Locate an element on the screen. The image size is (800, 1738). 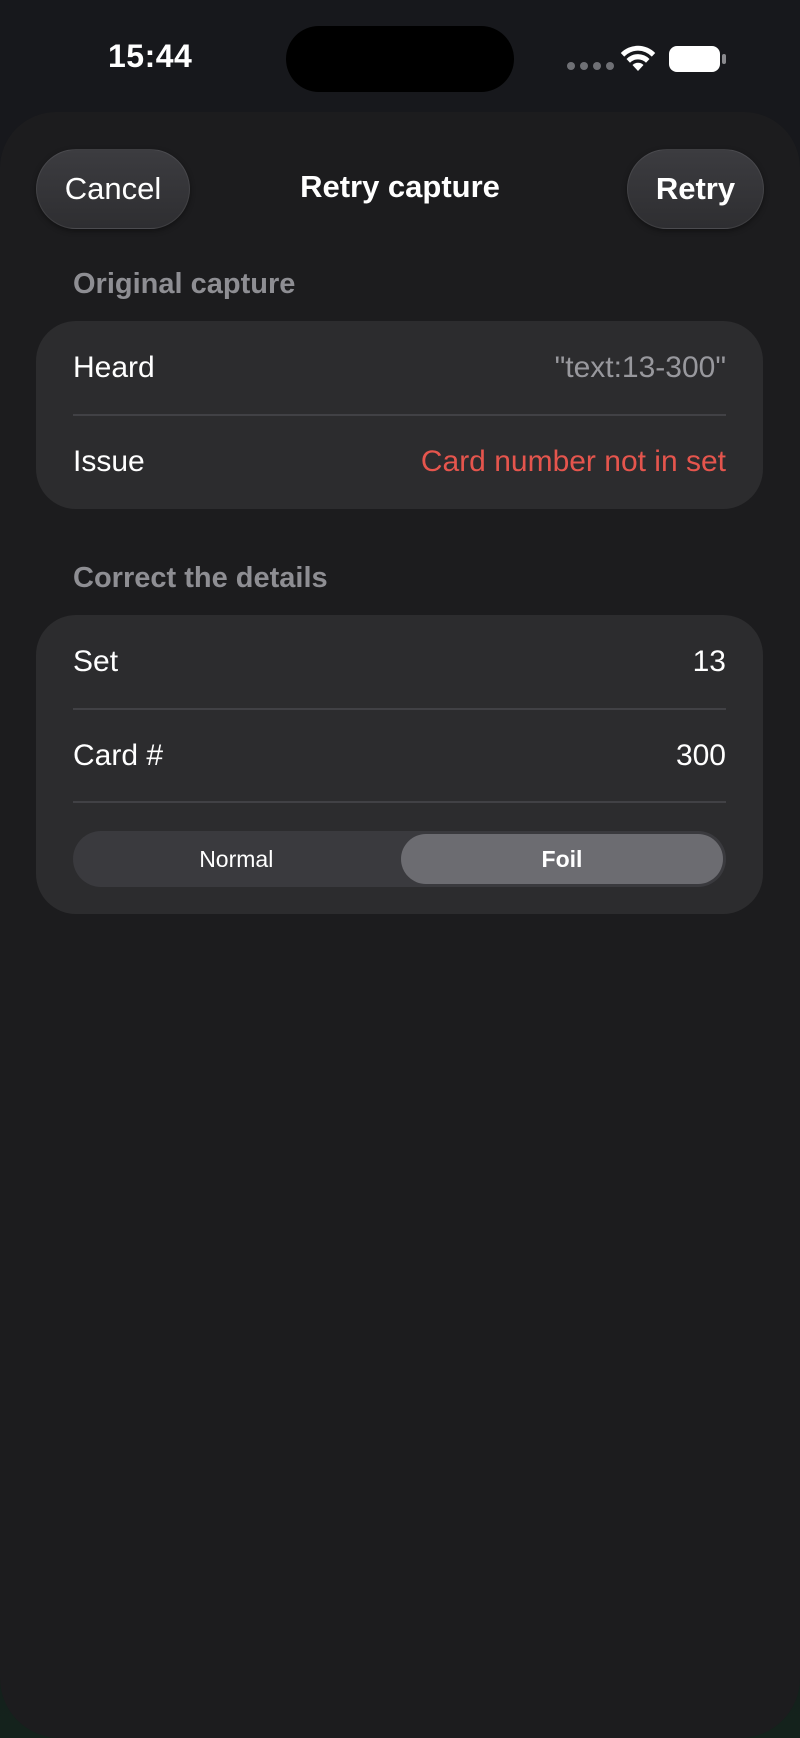
finish-segmented-control: Normal Foil is located at coordinates (399, 859).